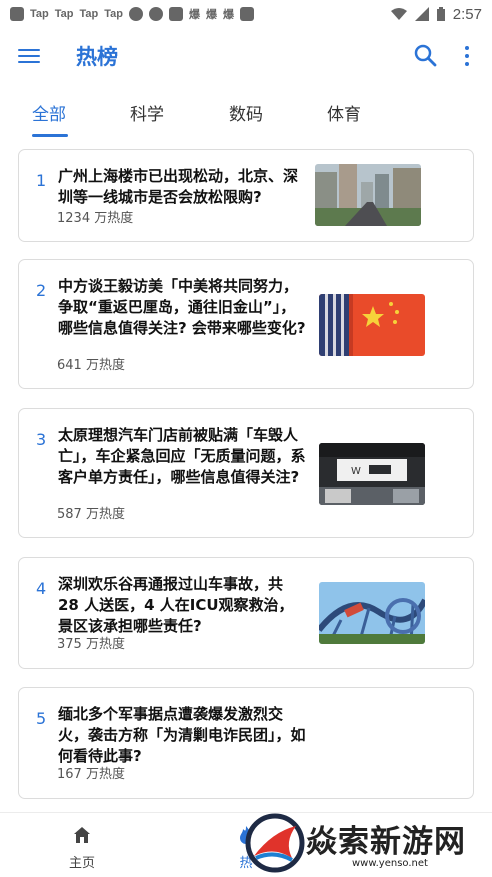  I want to click on watermark: 焱索新游网 www.yenso.net, so click(366, 844).